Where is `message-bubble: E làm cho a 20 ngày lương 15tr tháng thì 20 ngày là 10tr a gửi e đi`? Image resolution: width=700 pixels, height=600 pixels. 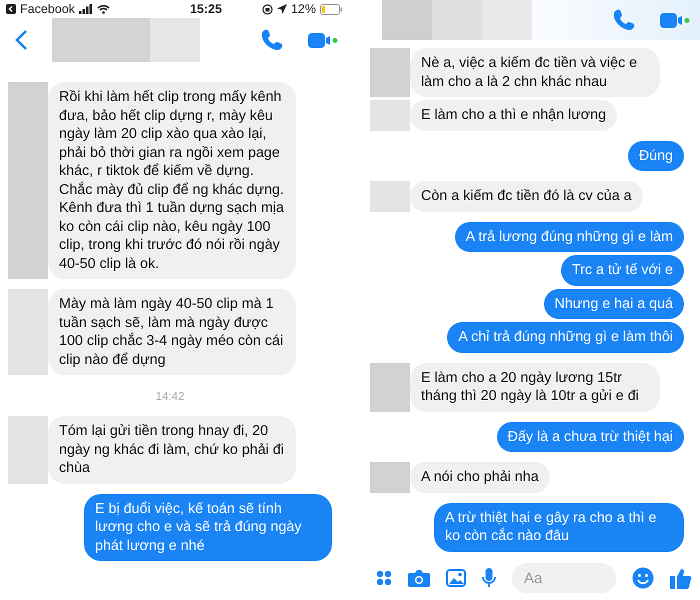
message-bubble: E làm cho a 20 ngày lương 15tr tháng thì 20 ngày là 10tr a gửi e đi is located at coordinates (535, 387).